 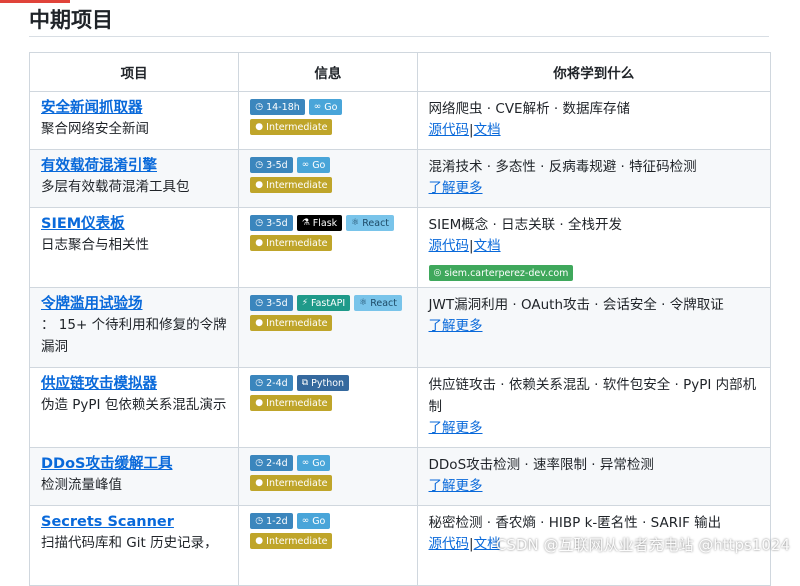 What do you see at coordinates (135, 522) in the screenshot?
I see `project-link: Secrets Scanner` at bounding box center [135, 522].